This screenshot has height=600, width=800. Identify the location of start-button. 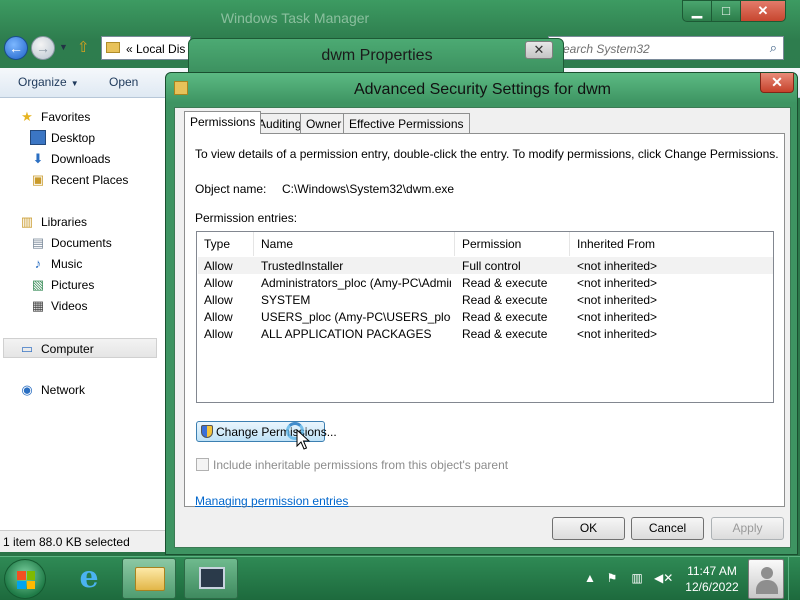
(25, 579).